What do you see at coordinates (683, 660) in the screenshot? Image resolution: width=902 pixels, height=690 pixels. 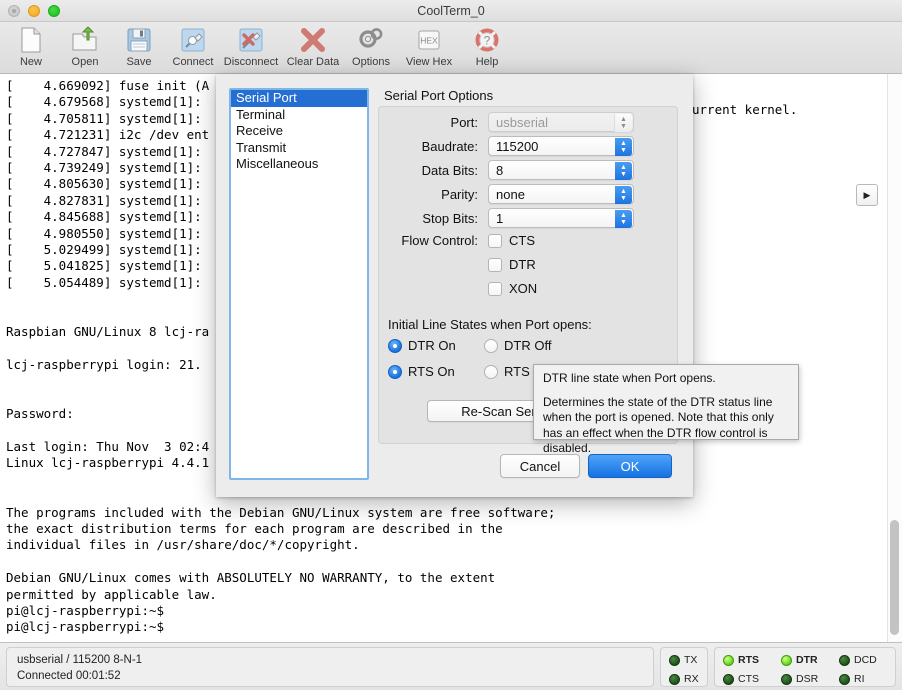 I see `led-tx: TX` at bounding box center [683, 660].